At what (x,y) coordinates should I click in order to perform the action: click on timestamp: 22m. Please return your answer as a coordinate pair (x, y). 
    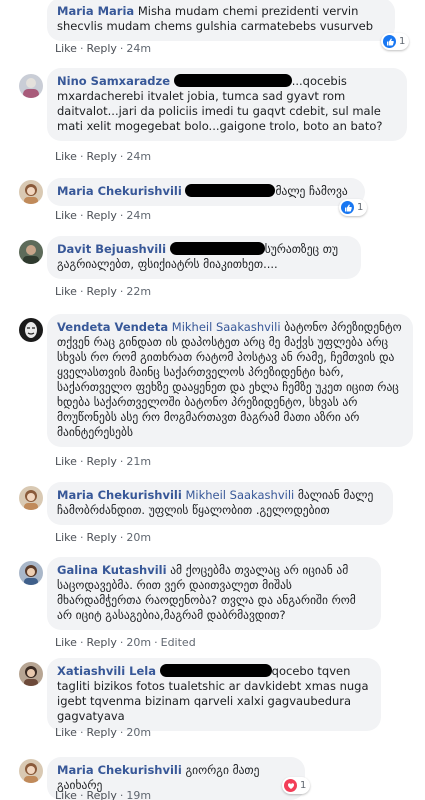
    Looking at the image, I should click on (138, 291).